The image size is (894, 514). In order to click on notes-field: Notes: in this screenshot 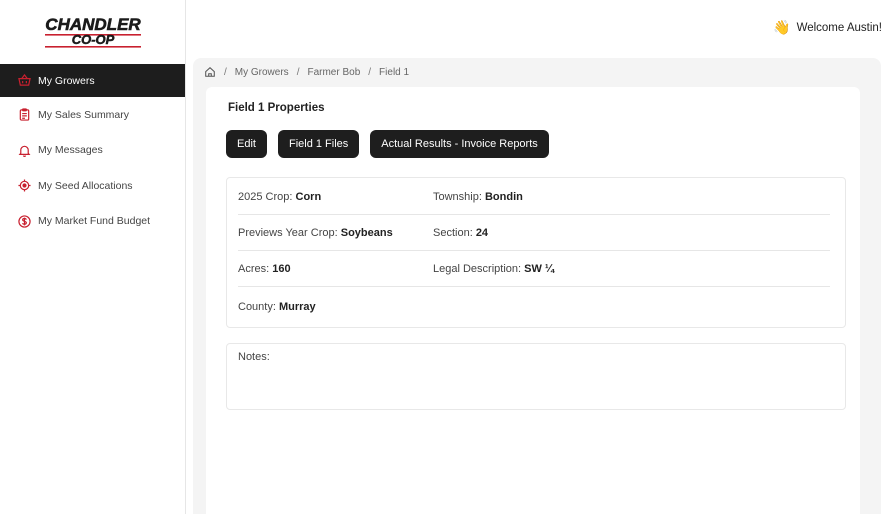, I will do `click(536, 376)`.